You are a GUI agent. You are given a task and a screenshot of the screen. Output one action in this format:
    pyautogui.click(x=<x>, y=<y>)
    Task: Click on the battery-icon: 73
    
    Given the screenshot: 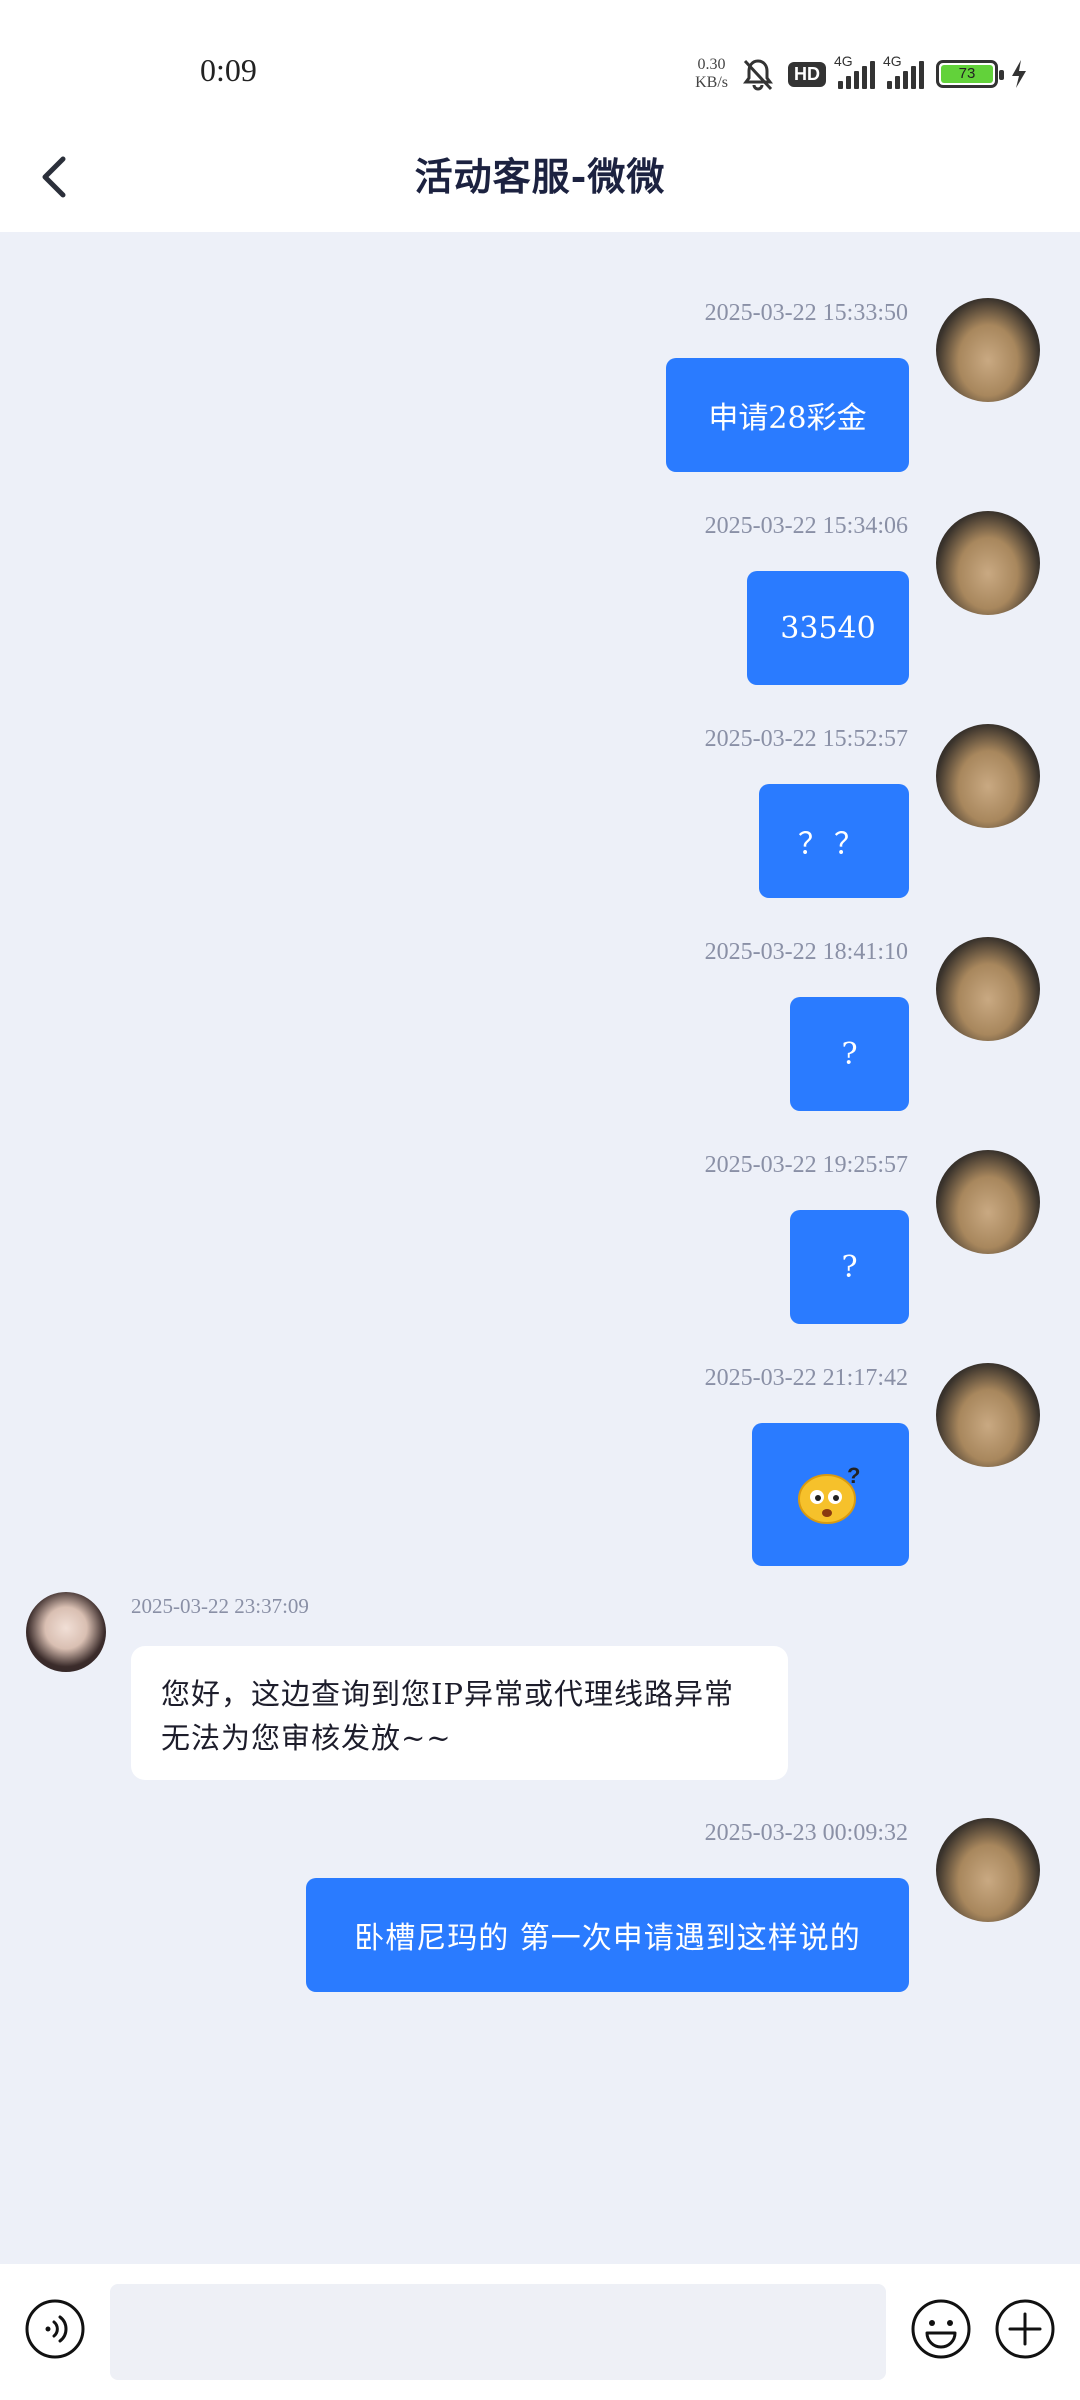 What is the action you would take?
    pyautogui.click(x=970, y=74)
    